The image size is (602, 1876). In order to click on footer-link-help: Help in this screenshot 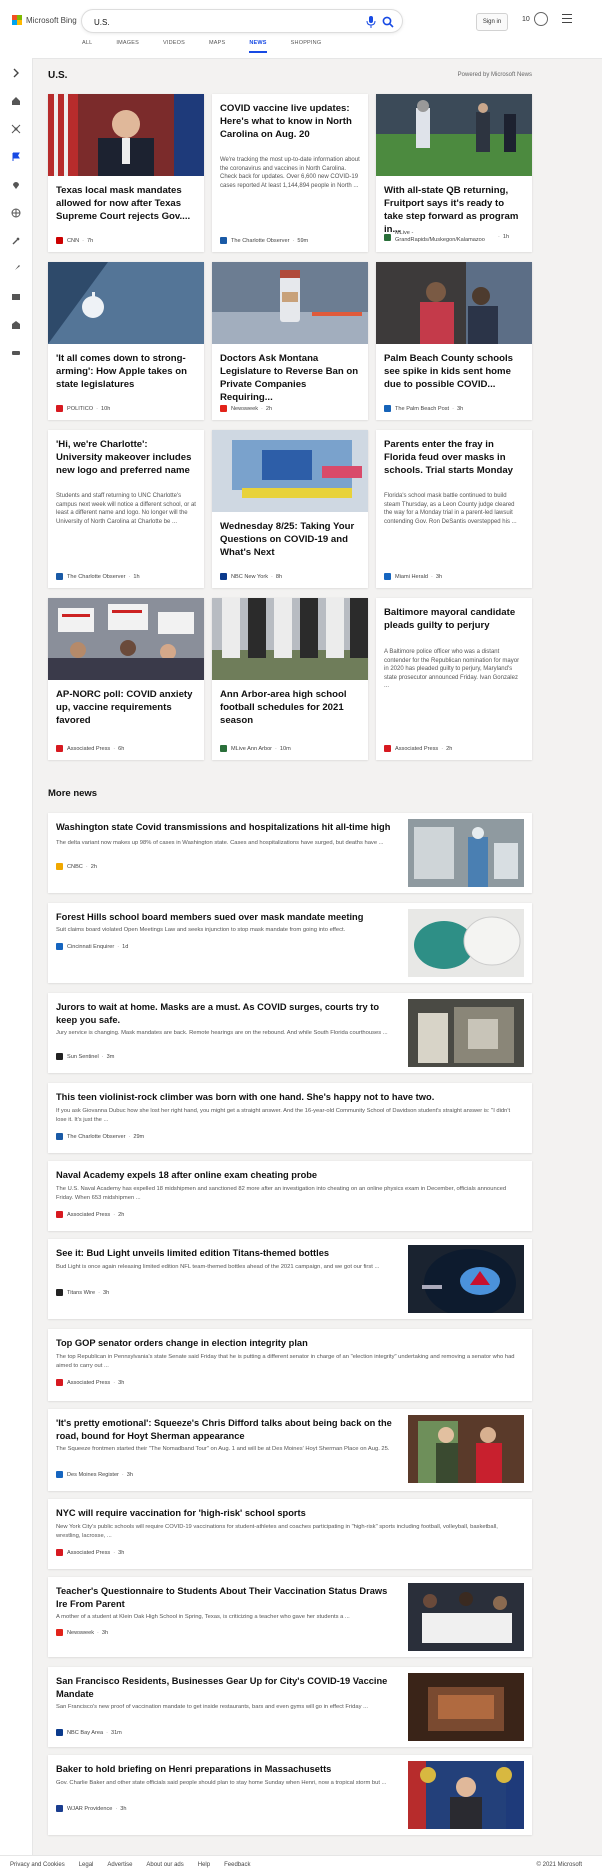, I will do `click(204, 1865)`.